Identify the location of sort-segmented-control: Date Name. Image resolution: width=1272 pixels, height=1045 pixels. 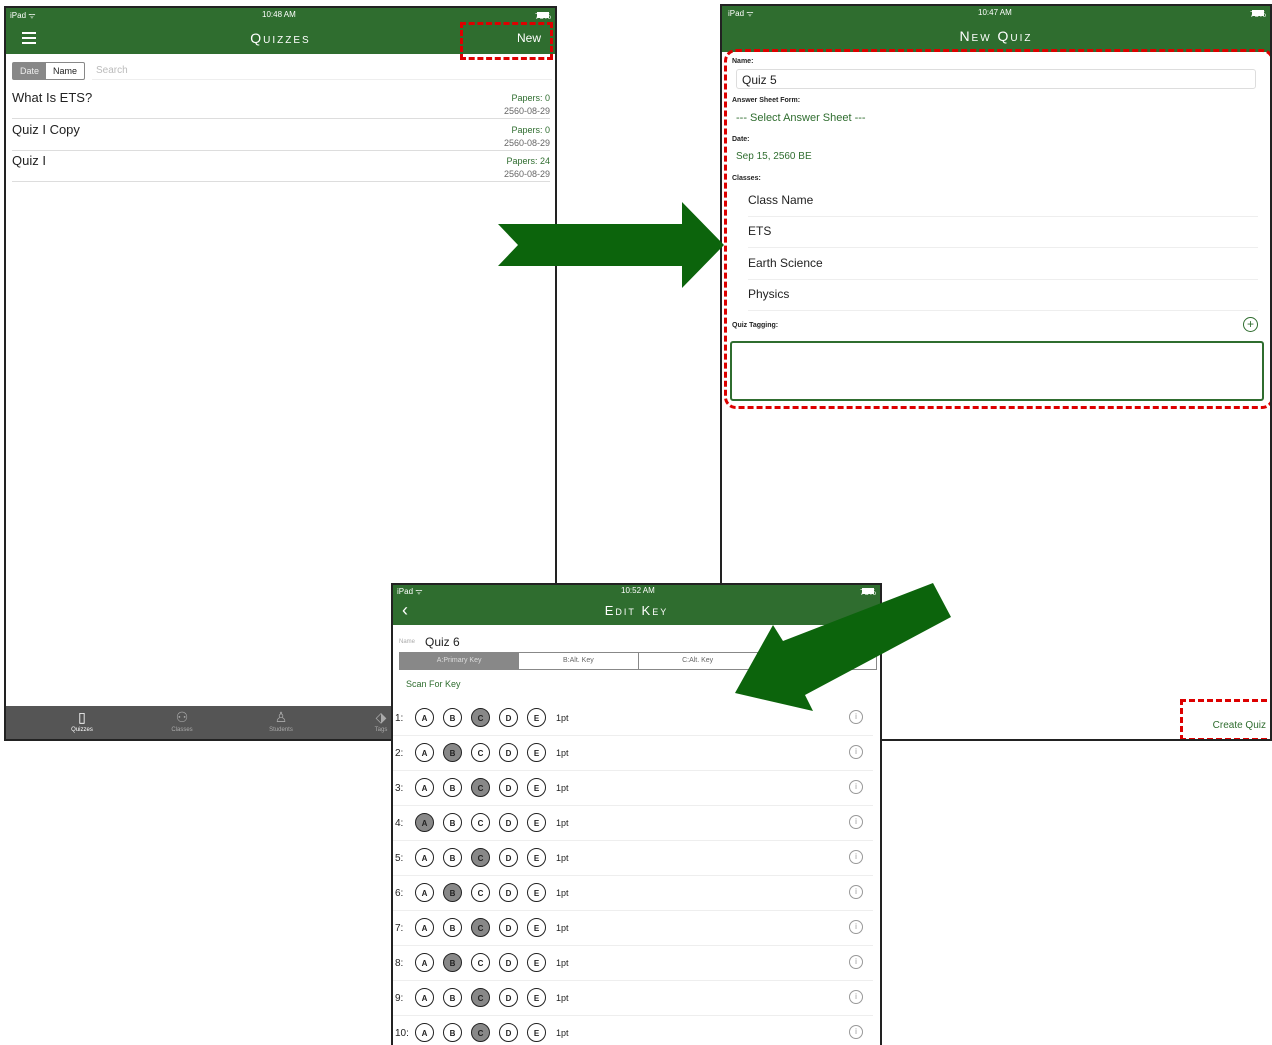
(49, 71).